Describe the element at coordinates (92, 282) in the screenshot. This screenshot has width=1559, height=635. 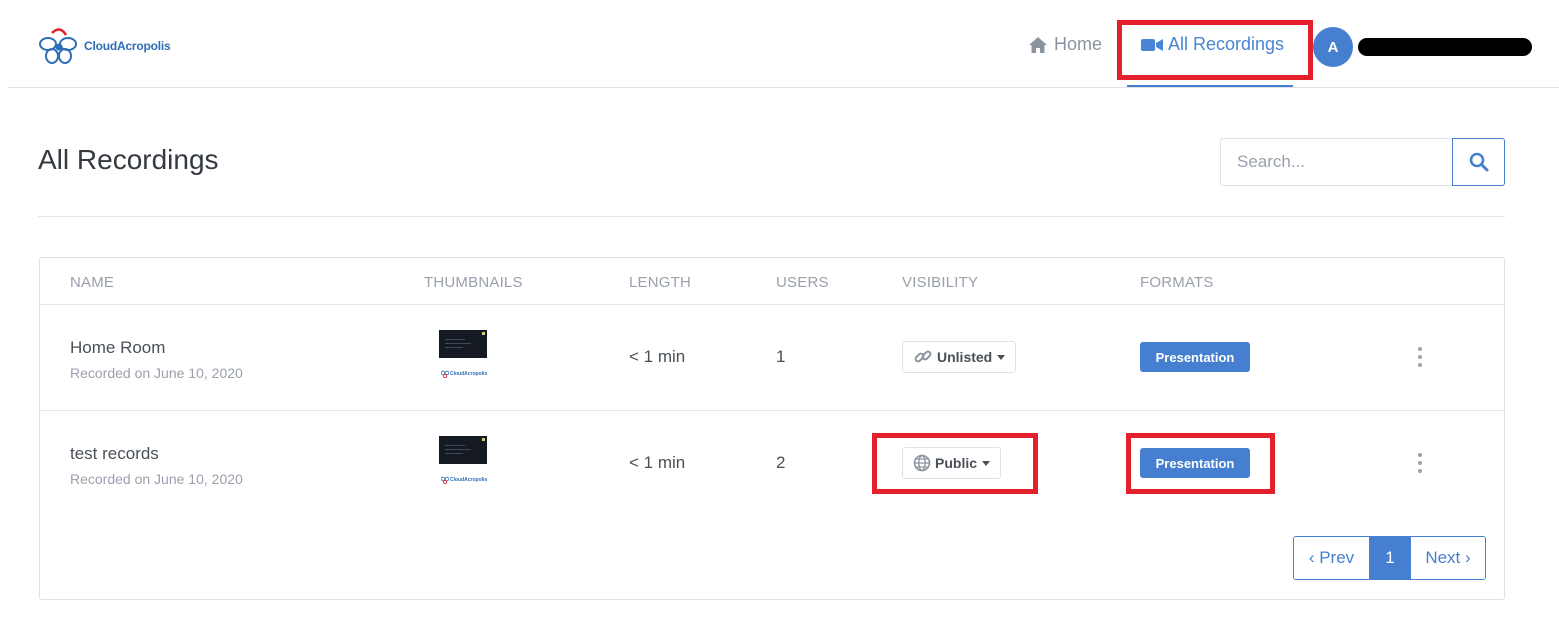
I see `column-header-name: NAME` at that location.